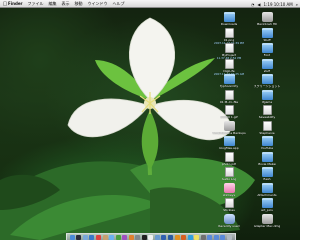 The image size is (320, 240). What do you see at coordinates (229, 195) in the screenshot?
I see `desktop-icon-label: stickeys` at bounding box center [229, 195].